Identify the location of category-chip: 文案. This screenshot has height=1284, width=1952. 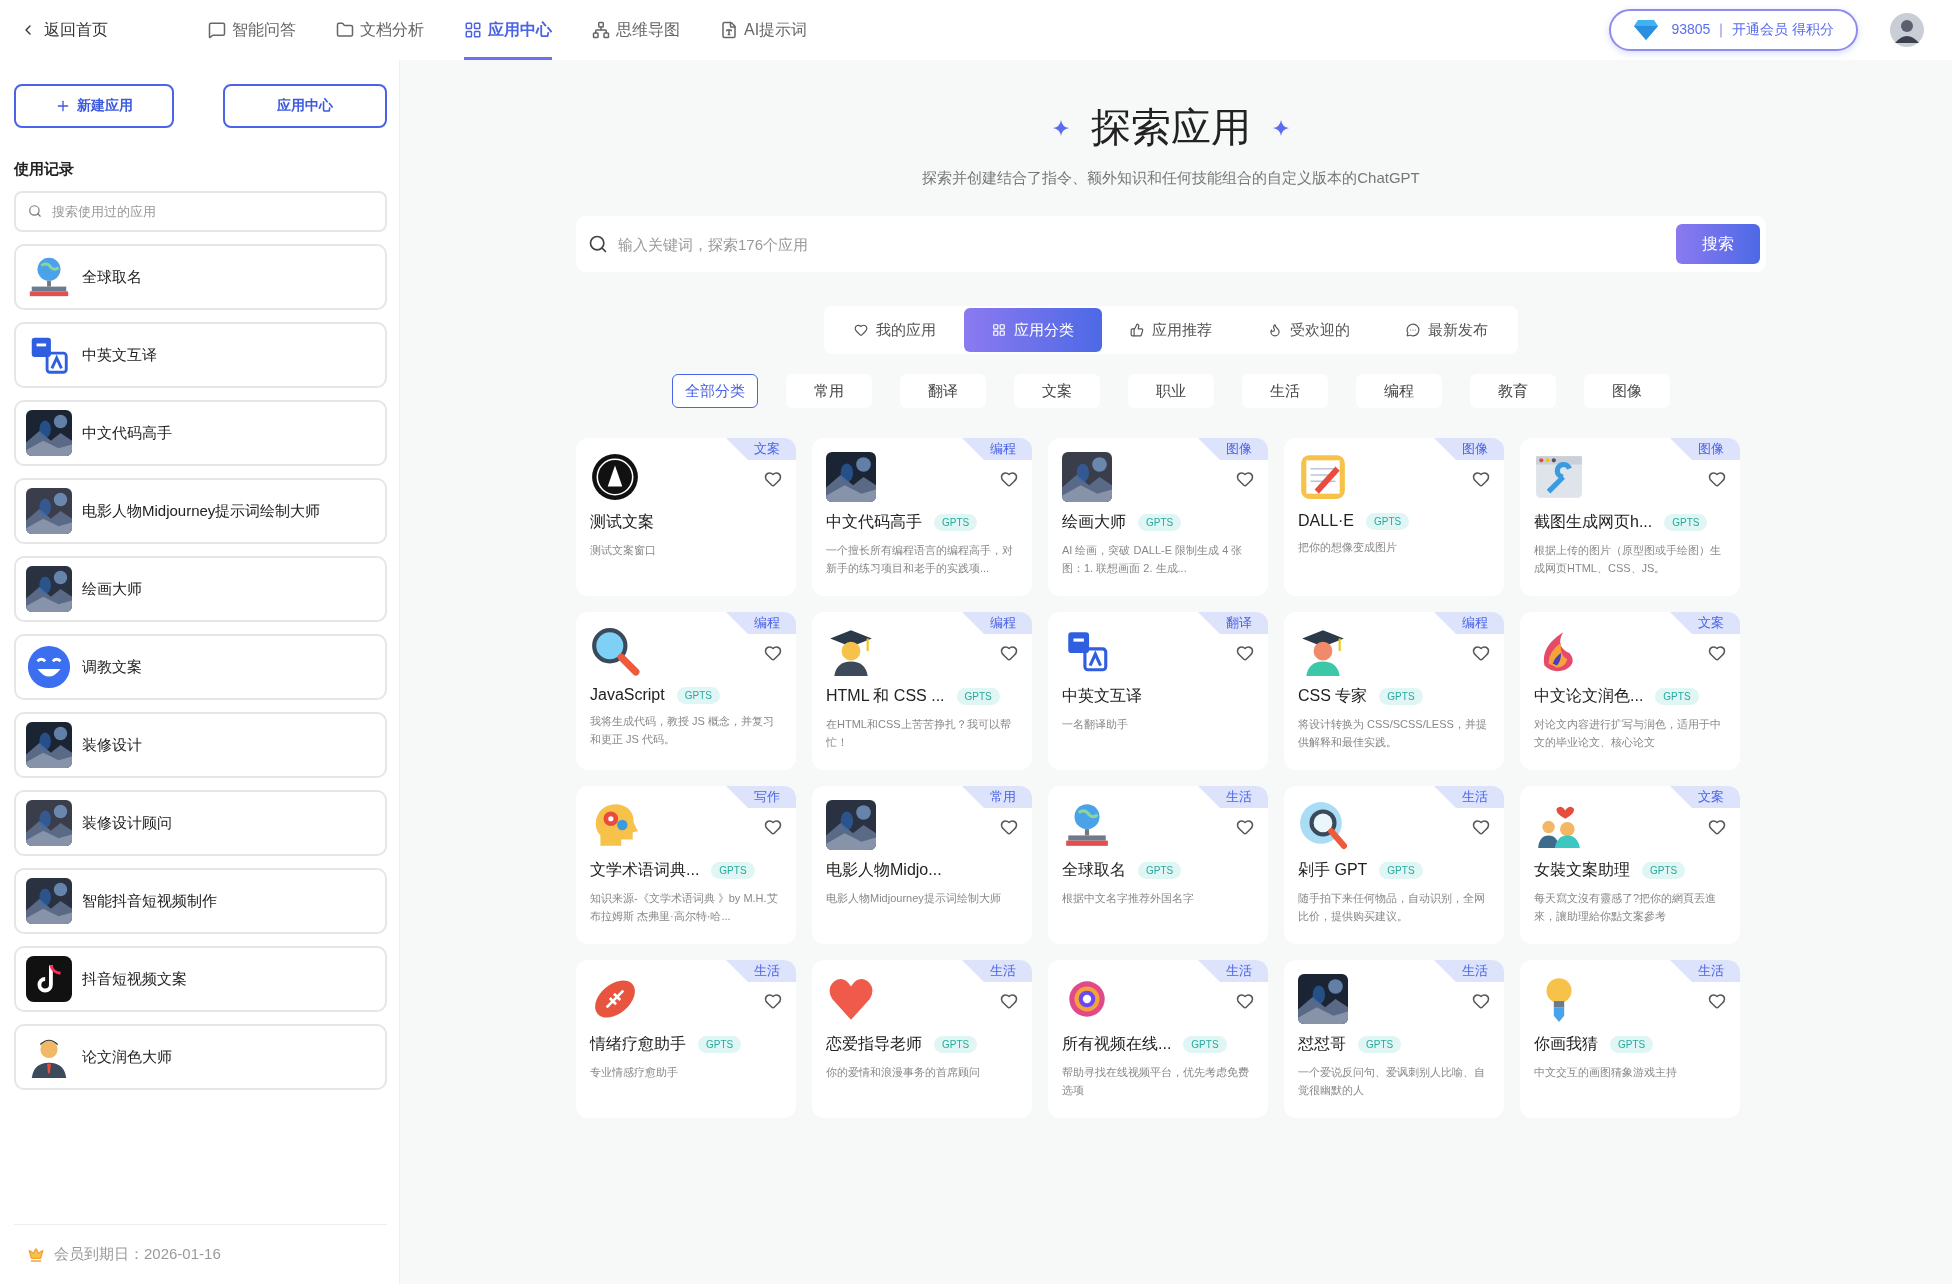
(1057, 391).